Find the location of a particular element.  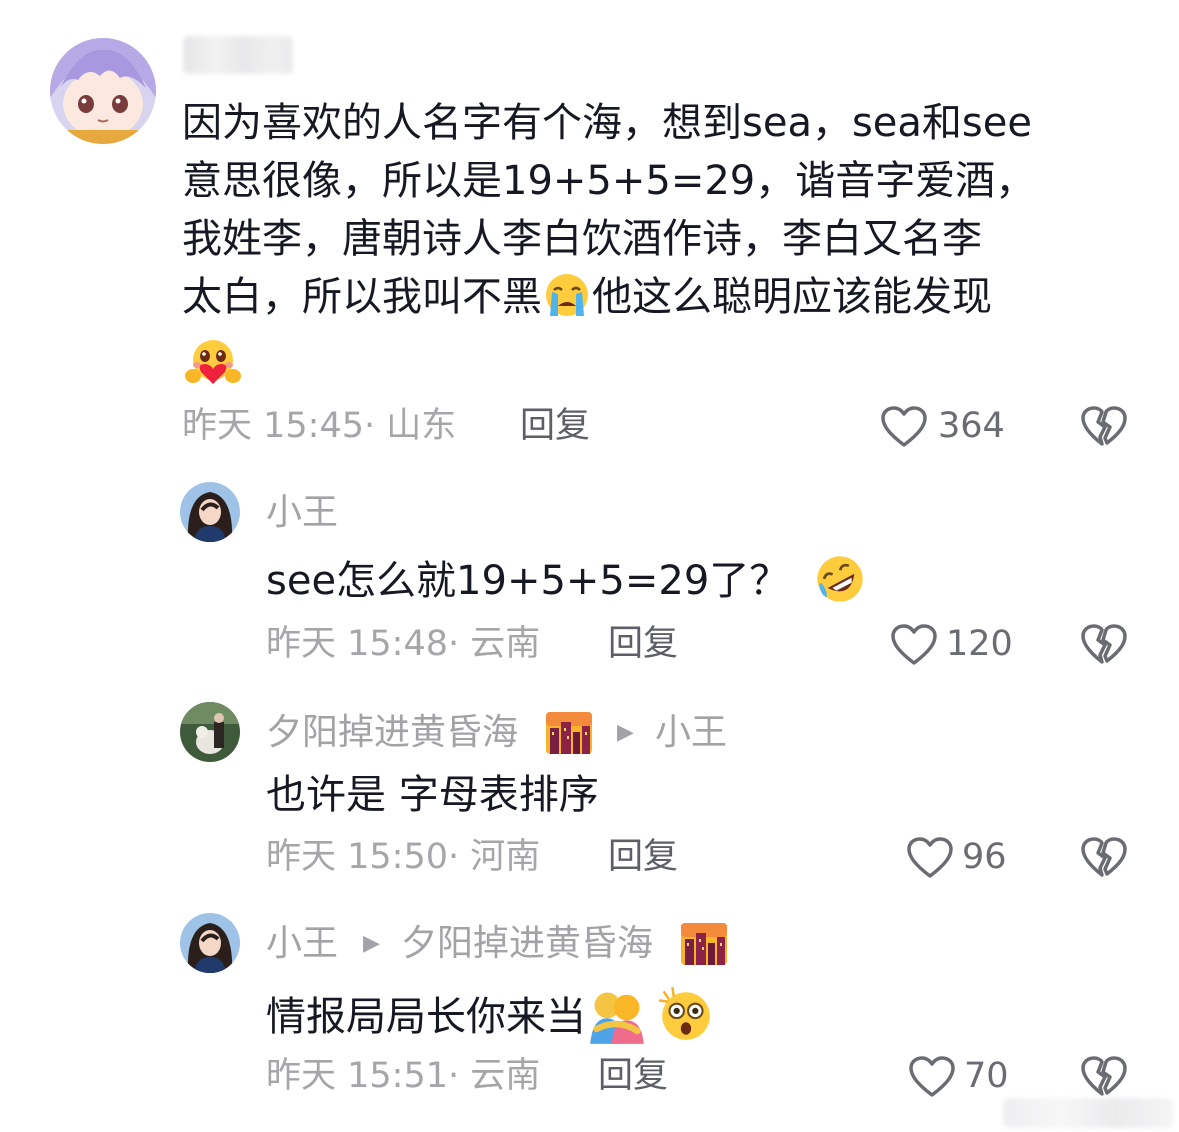

comment-meta: 昨天 15:48· 云南 is located at coordinates (403, 644).